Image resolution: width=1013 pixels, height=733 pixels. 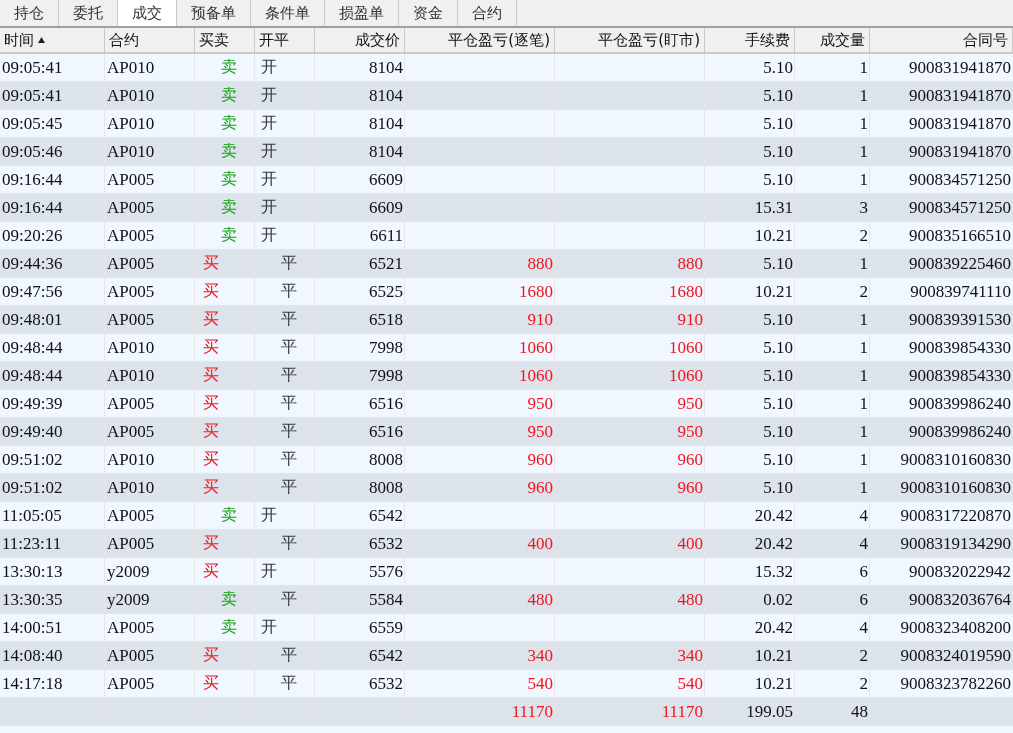 I want to click on order-number-cell: 900832036764, so click(x=960, y=599).